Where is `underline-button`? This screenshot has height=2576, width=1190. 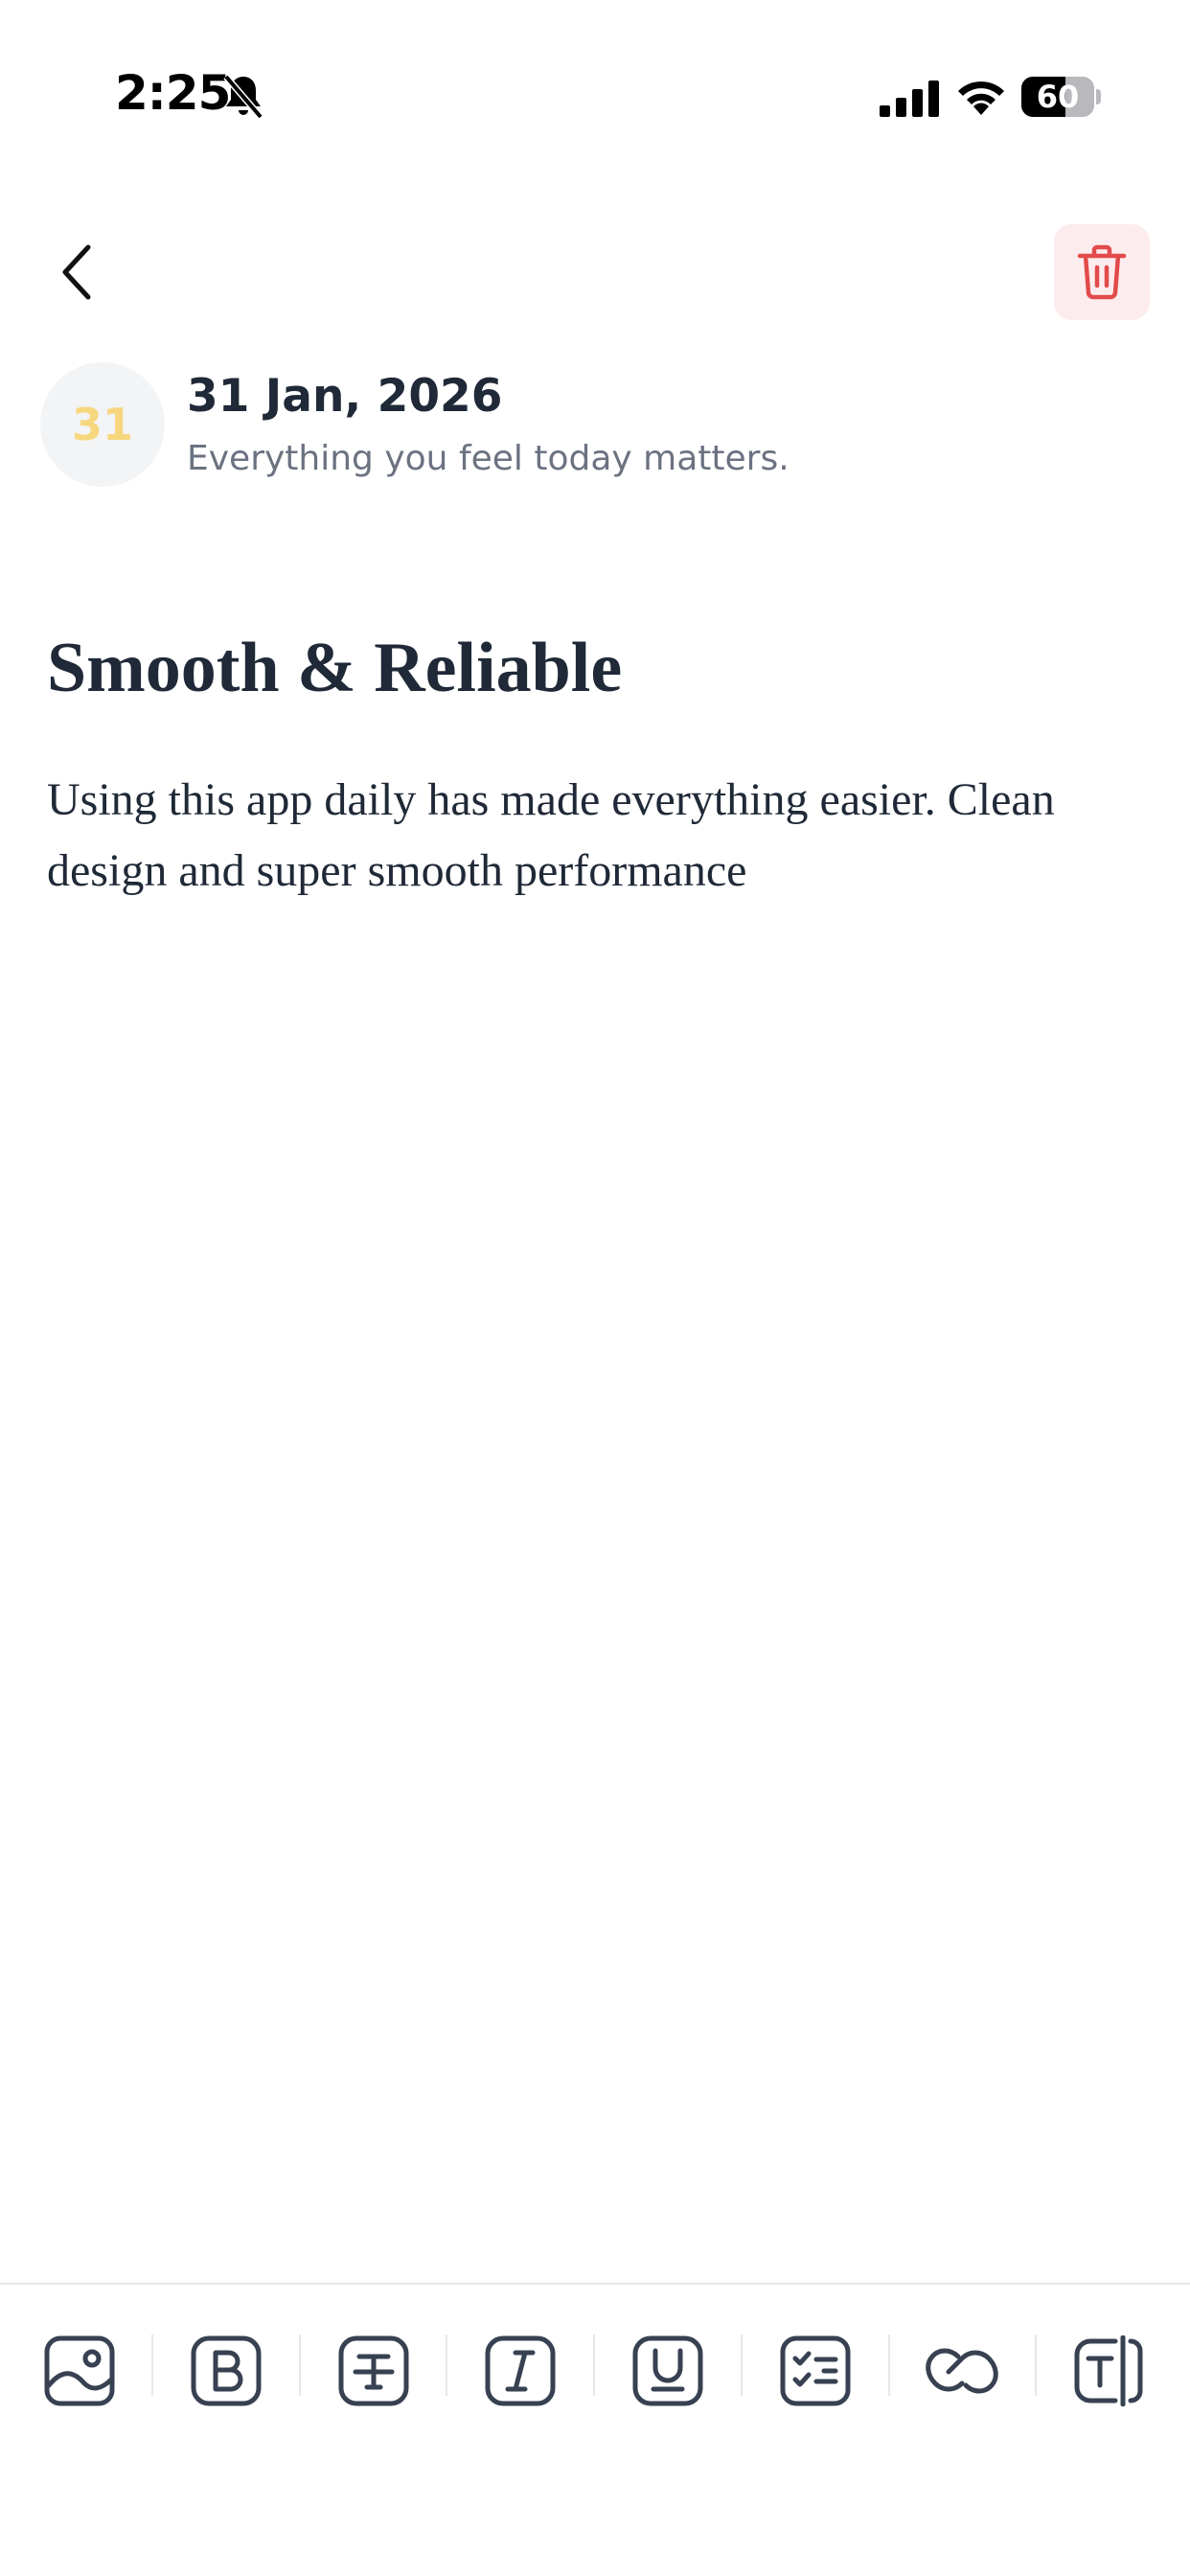 underline-button is located at coordinates (668, 2370).